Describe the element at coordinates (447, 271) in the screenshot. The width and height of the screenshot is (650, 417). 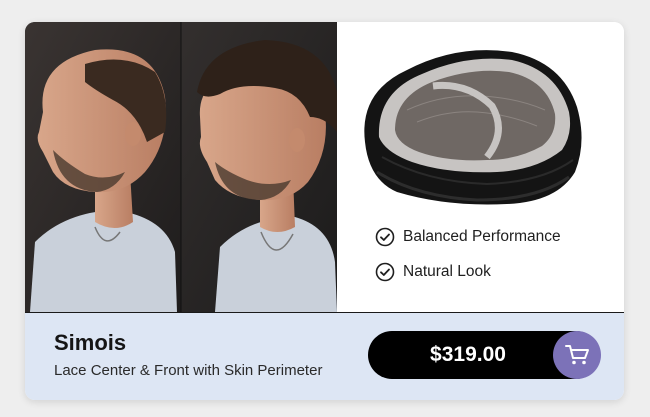
I see `feature-label: Natural Look` at that location.